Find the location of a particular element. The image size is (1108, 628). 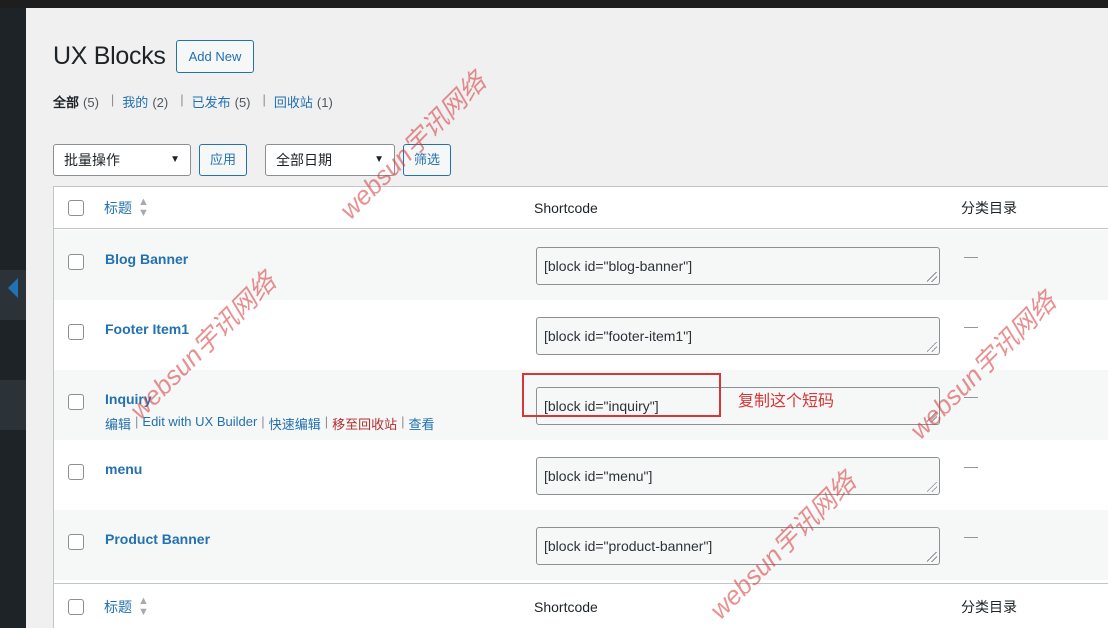

shortcode-value: [block id="footer-item1"] is located at coordinates (618, 336).